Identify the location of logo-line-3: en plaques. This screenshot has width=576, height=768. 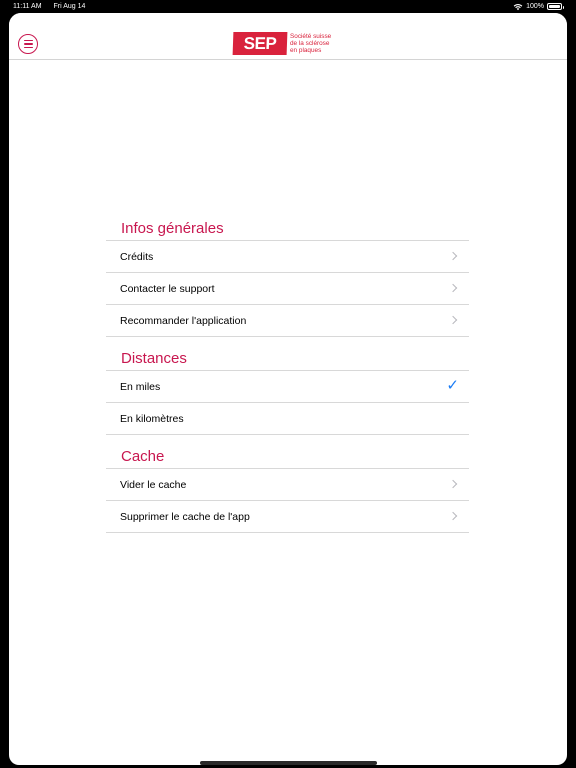
(306, 51).